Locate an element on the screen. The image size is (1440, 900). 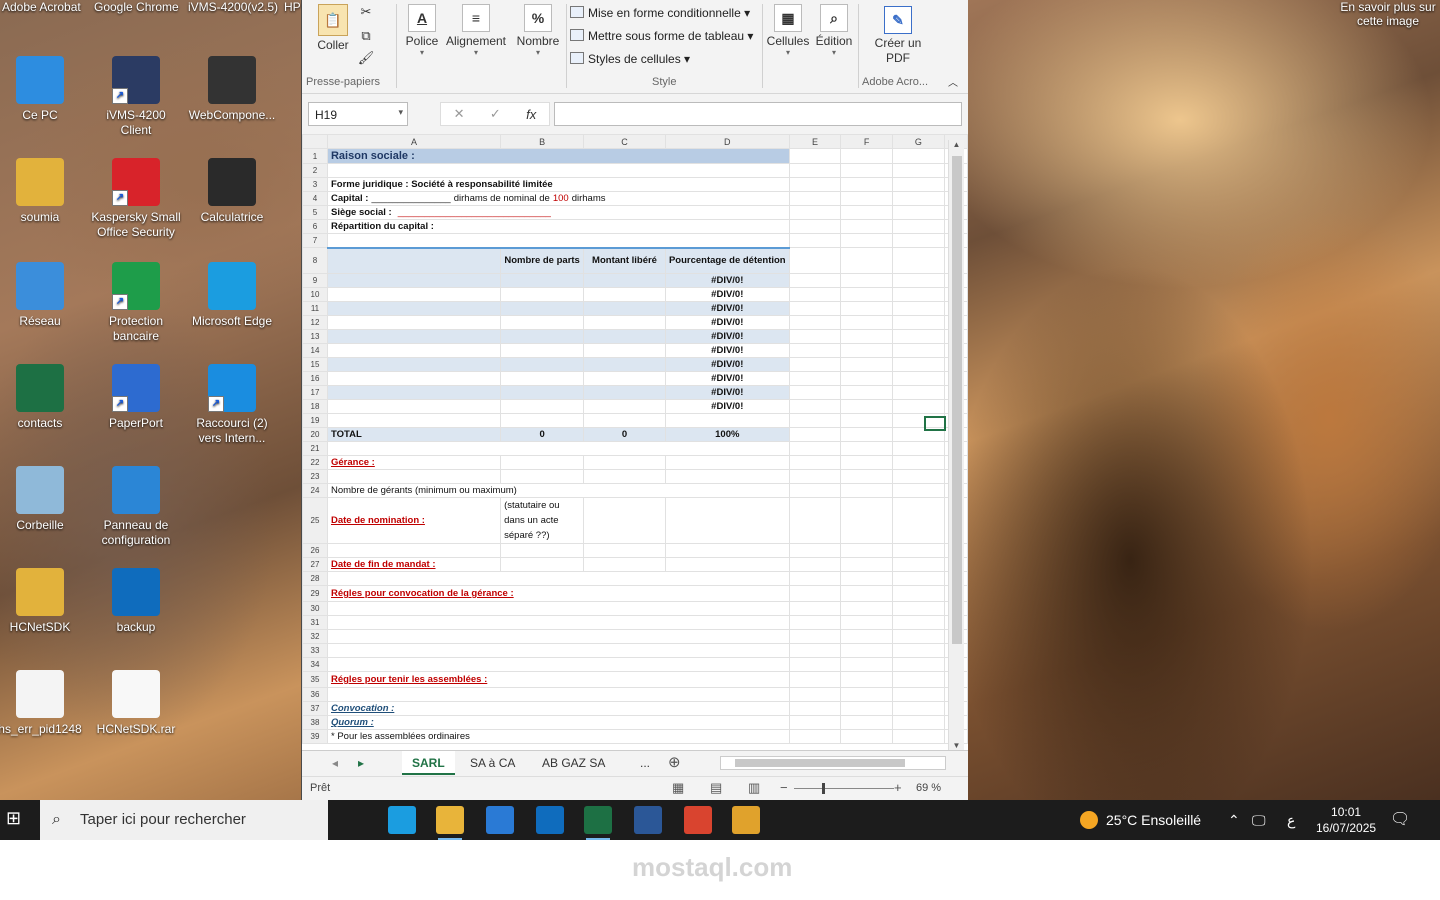
row-number: 20 is located at coordinates (315, 434).